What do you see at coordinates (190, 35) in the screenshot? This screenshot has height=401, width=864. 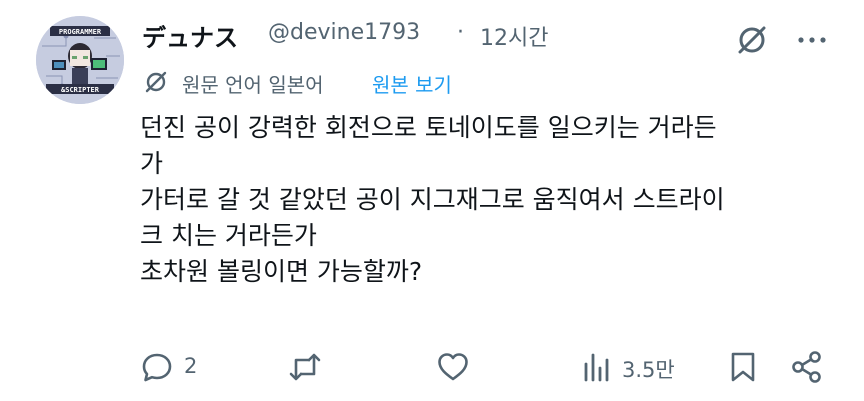 I see `display-name: デュナス` at bounding box center [190, 35].